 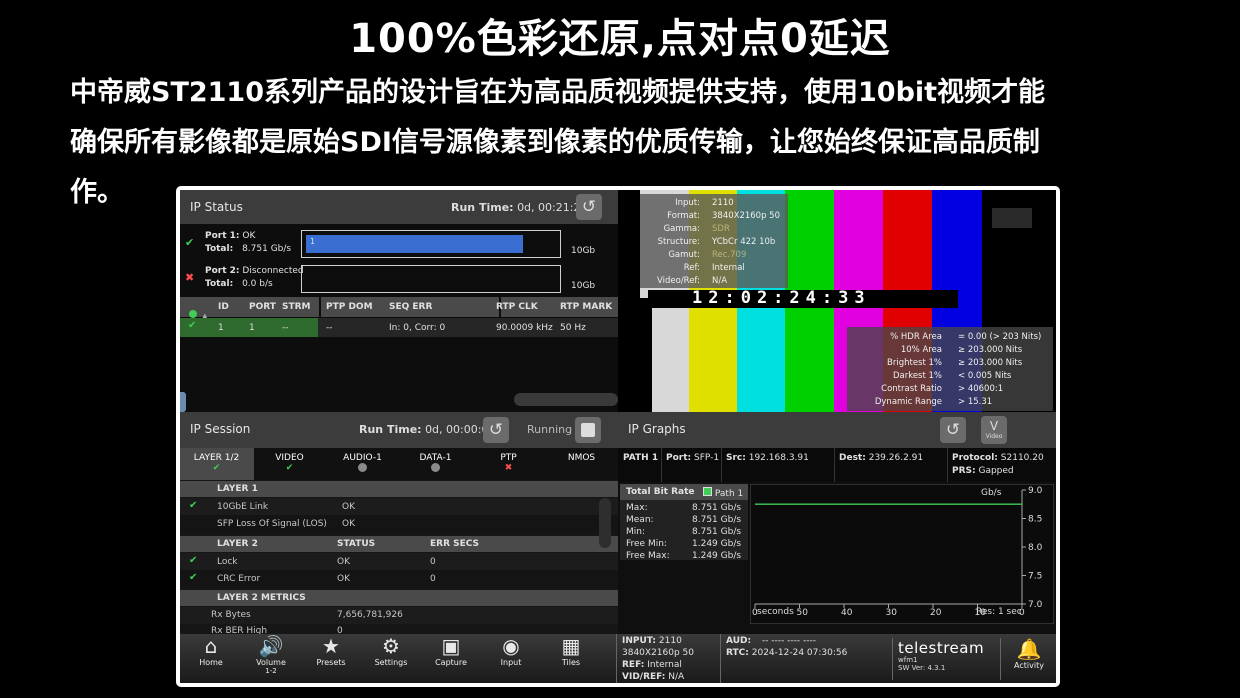 I want to click on seconds-label: seconds, so click(x=775, y=612).